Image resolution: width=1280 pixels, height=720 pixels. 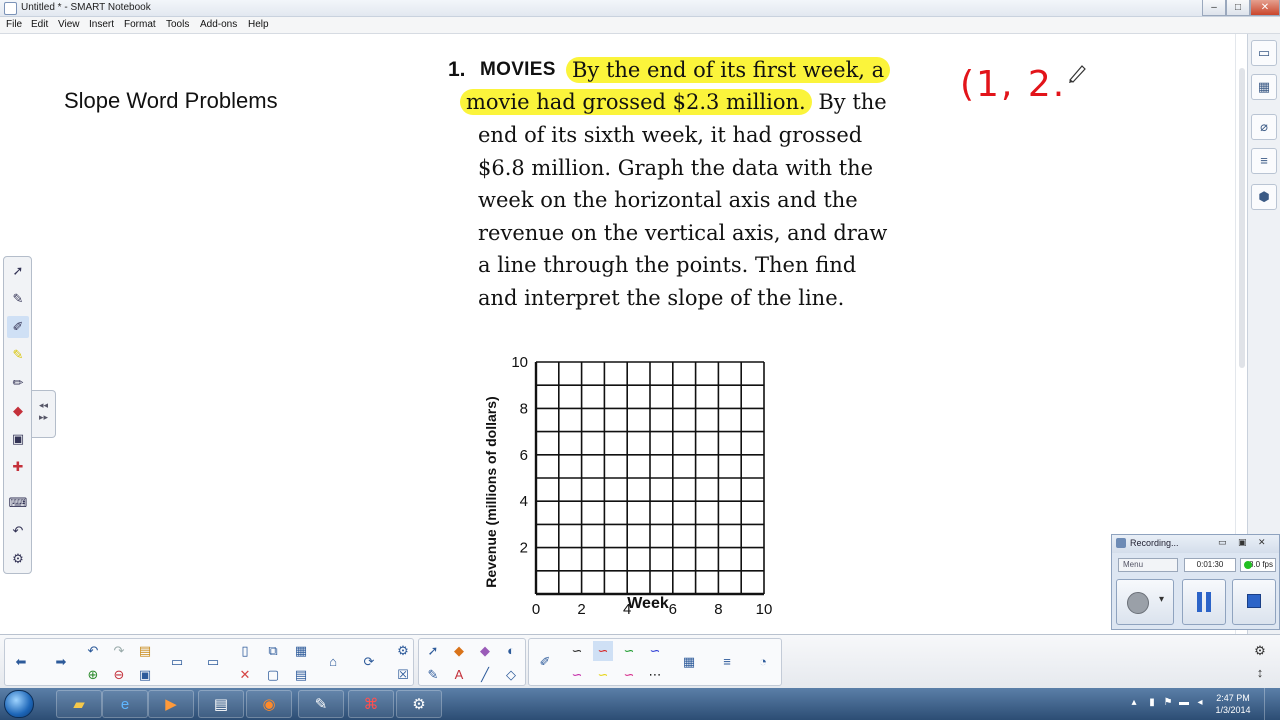 What do you see at coordinates (1272, 704) in the screenshot?
I see `show-desktop-button` at bounding box center [1272, 704].